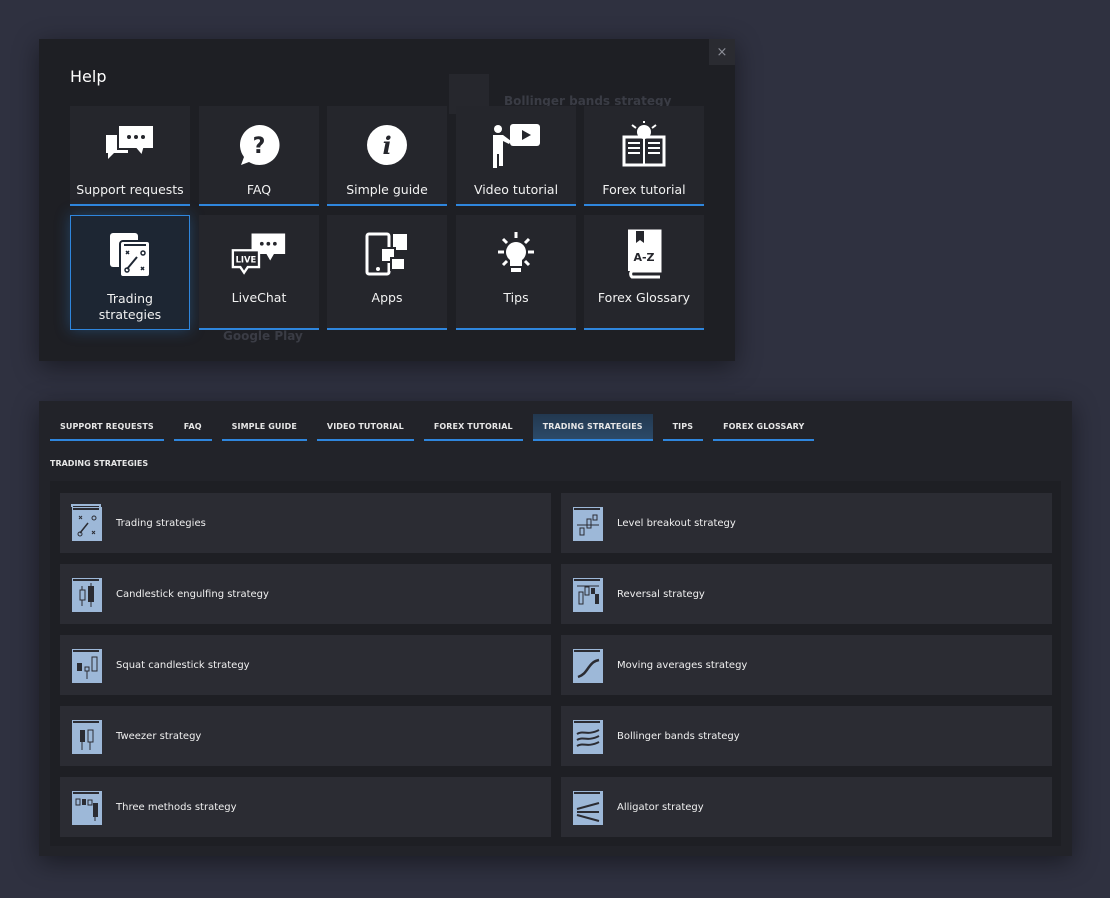 This screenshot has height=898, width=1110. Describe the element at coordinates (246, 259) in the screenshot. I see `live-badge: LIVE` at that location.